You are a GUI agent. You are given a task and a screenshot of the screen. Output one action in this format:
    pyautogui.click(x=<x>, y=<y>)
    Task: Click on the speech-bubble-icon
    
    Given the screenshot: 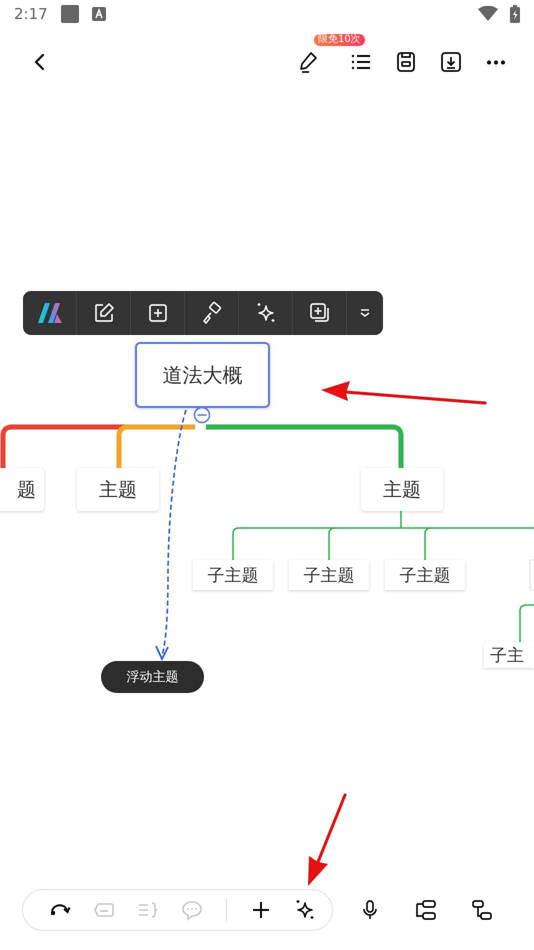 What is the action you would take?
    pyautogui.click(x=192, y=910)
    